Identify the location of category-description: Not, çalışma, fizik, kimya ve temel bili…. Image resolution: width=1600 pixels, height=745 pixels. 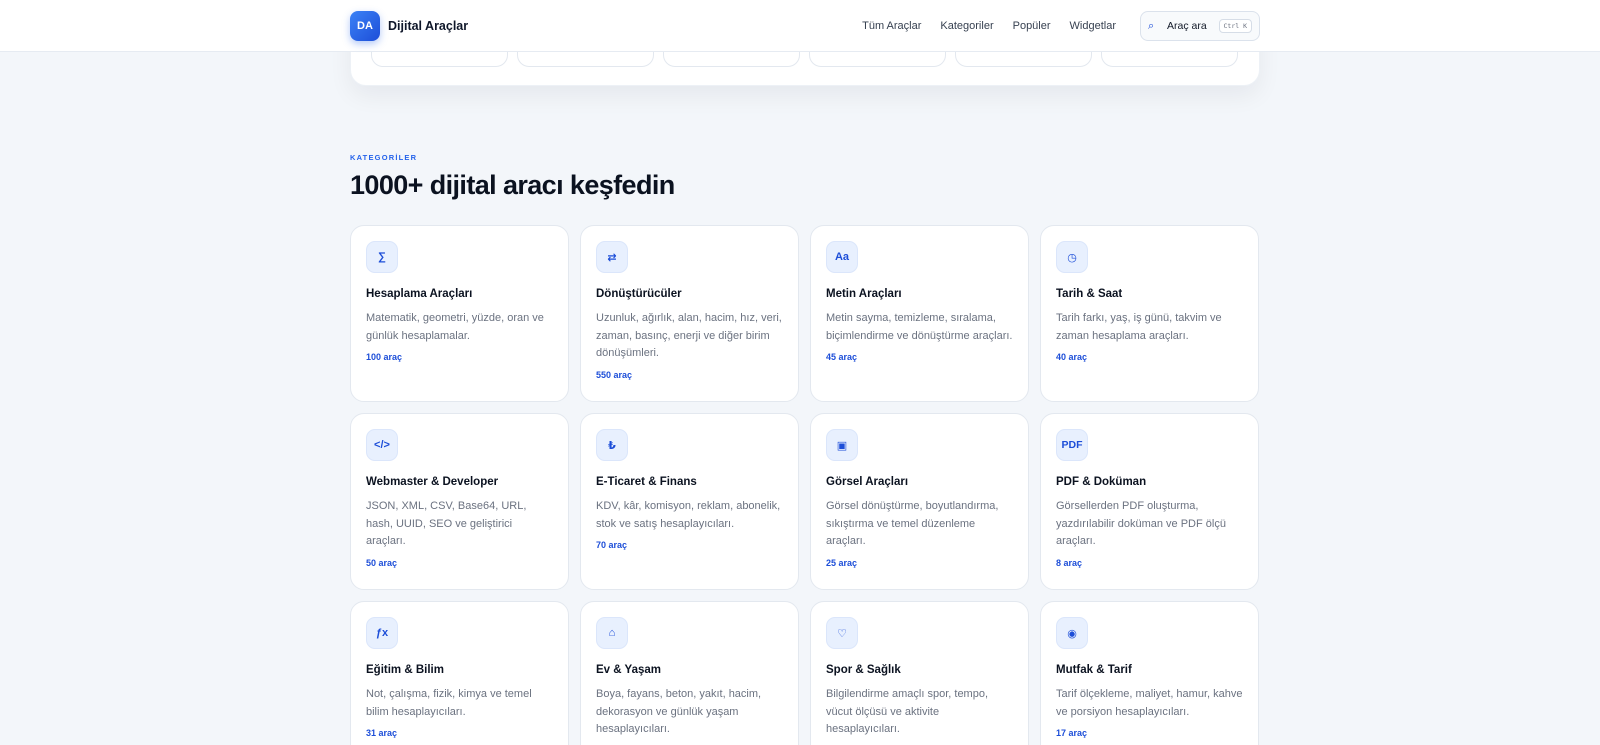
(449, 703).